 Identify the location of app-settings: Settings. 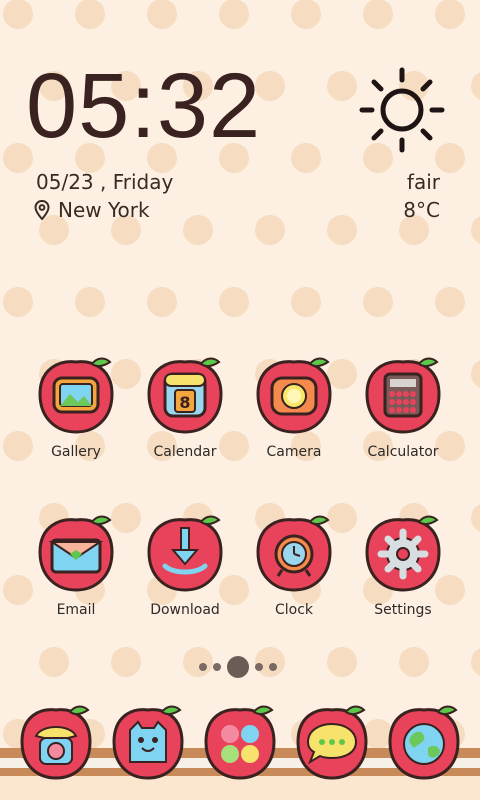
(403, 564).